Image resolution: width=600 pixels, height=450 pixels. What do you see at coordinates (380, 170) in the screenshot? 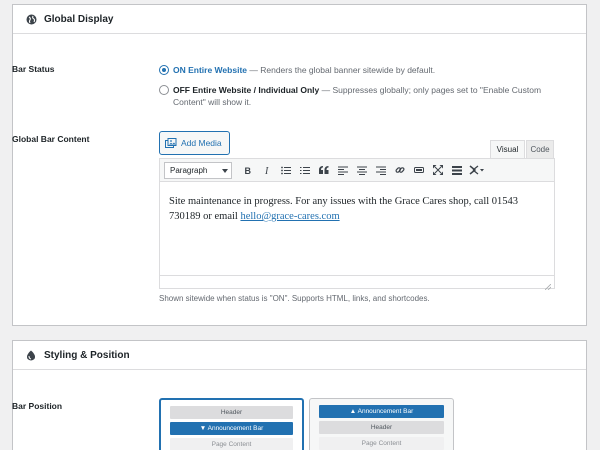
I see `align-right-icon` at bounding box center [380, 170].